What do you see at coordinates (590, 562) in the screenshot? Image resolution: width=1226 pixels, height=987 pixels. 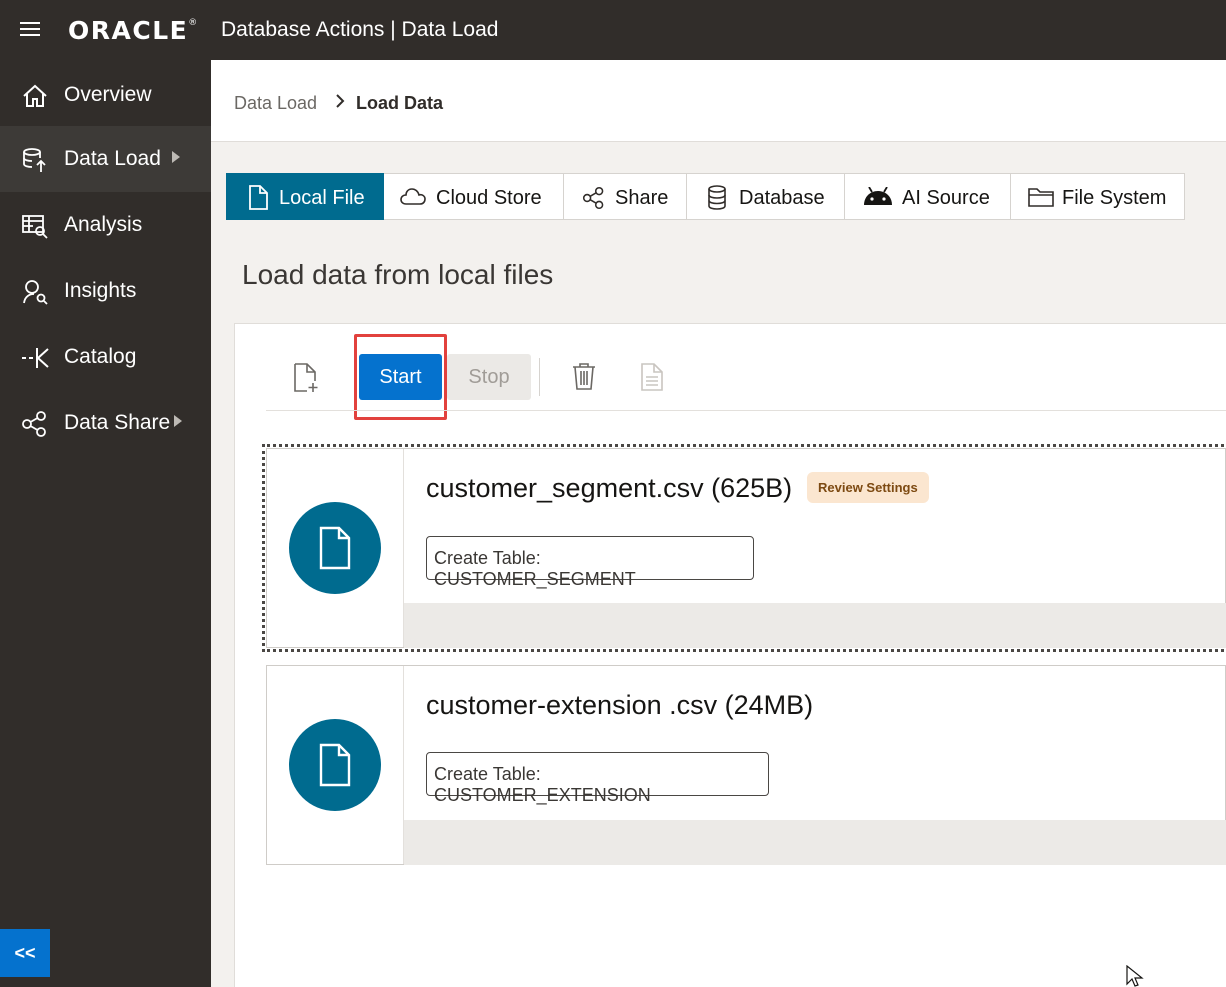 I see `create-table-link: Create Table: CUSTOMER_SEGMENT` at bounding box center [590, 562].